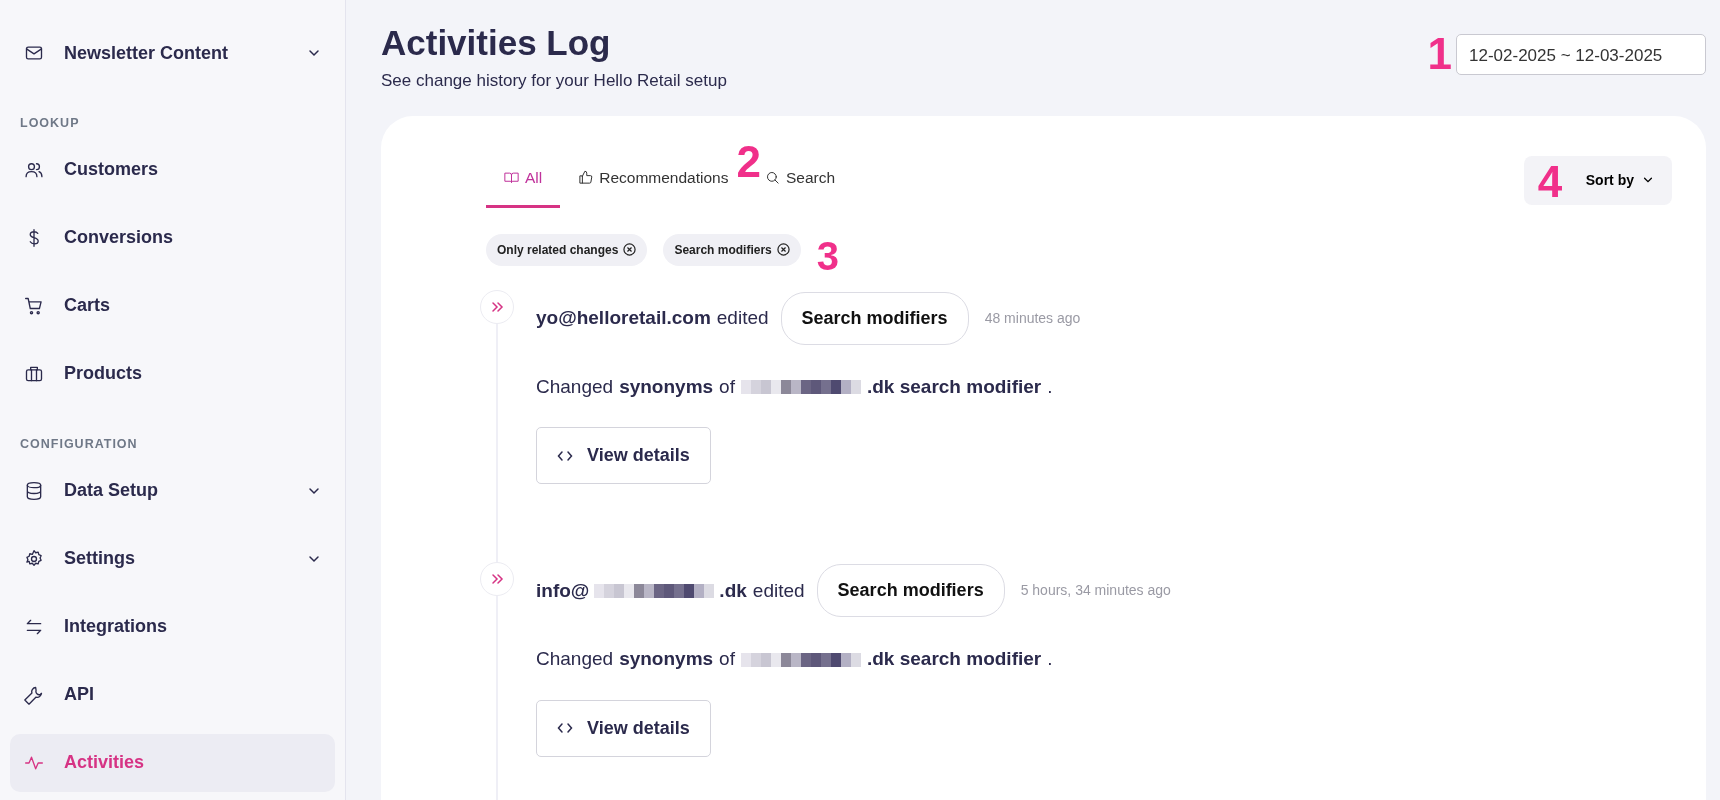 This screenshot has width=1720, height=800. I want to click on filter-chip: Search modifiers, so click(732, 249).